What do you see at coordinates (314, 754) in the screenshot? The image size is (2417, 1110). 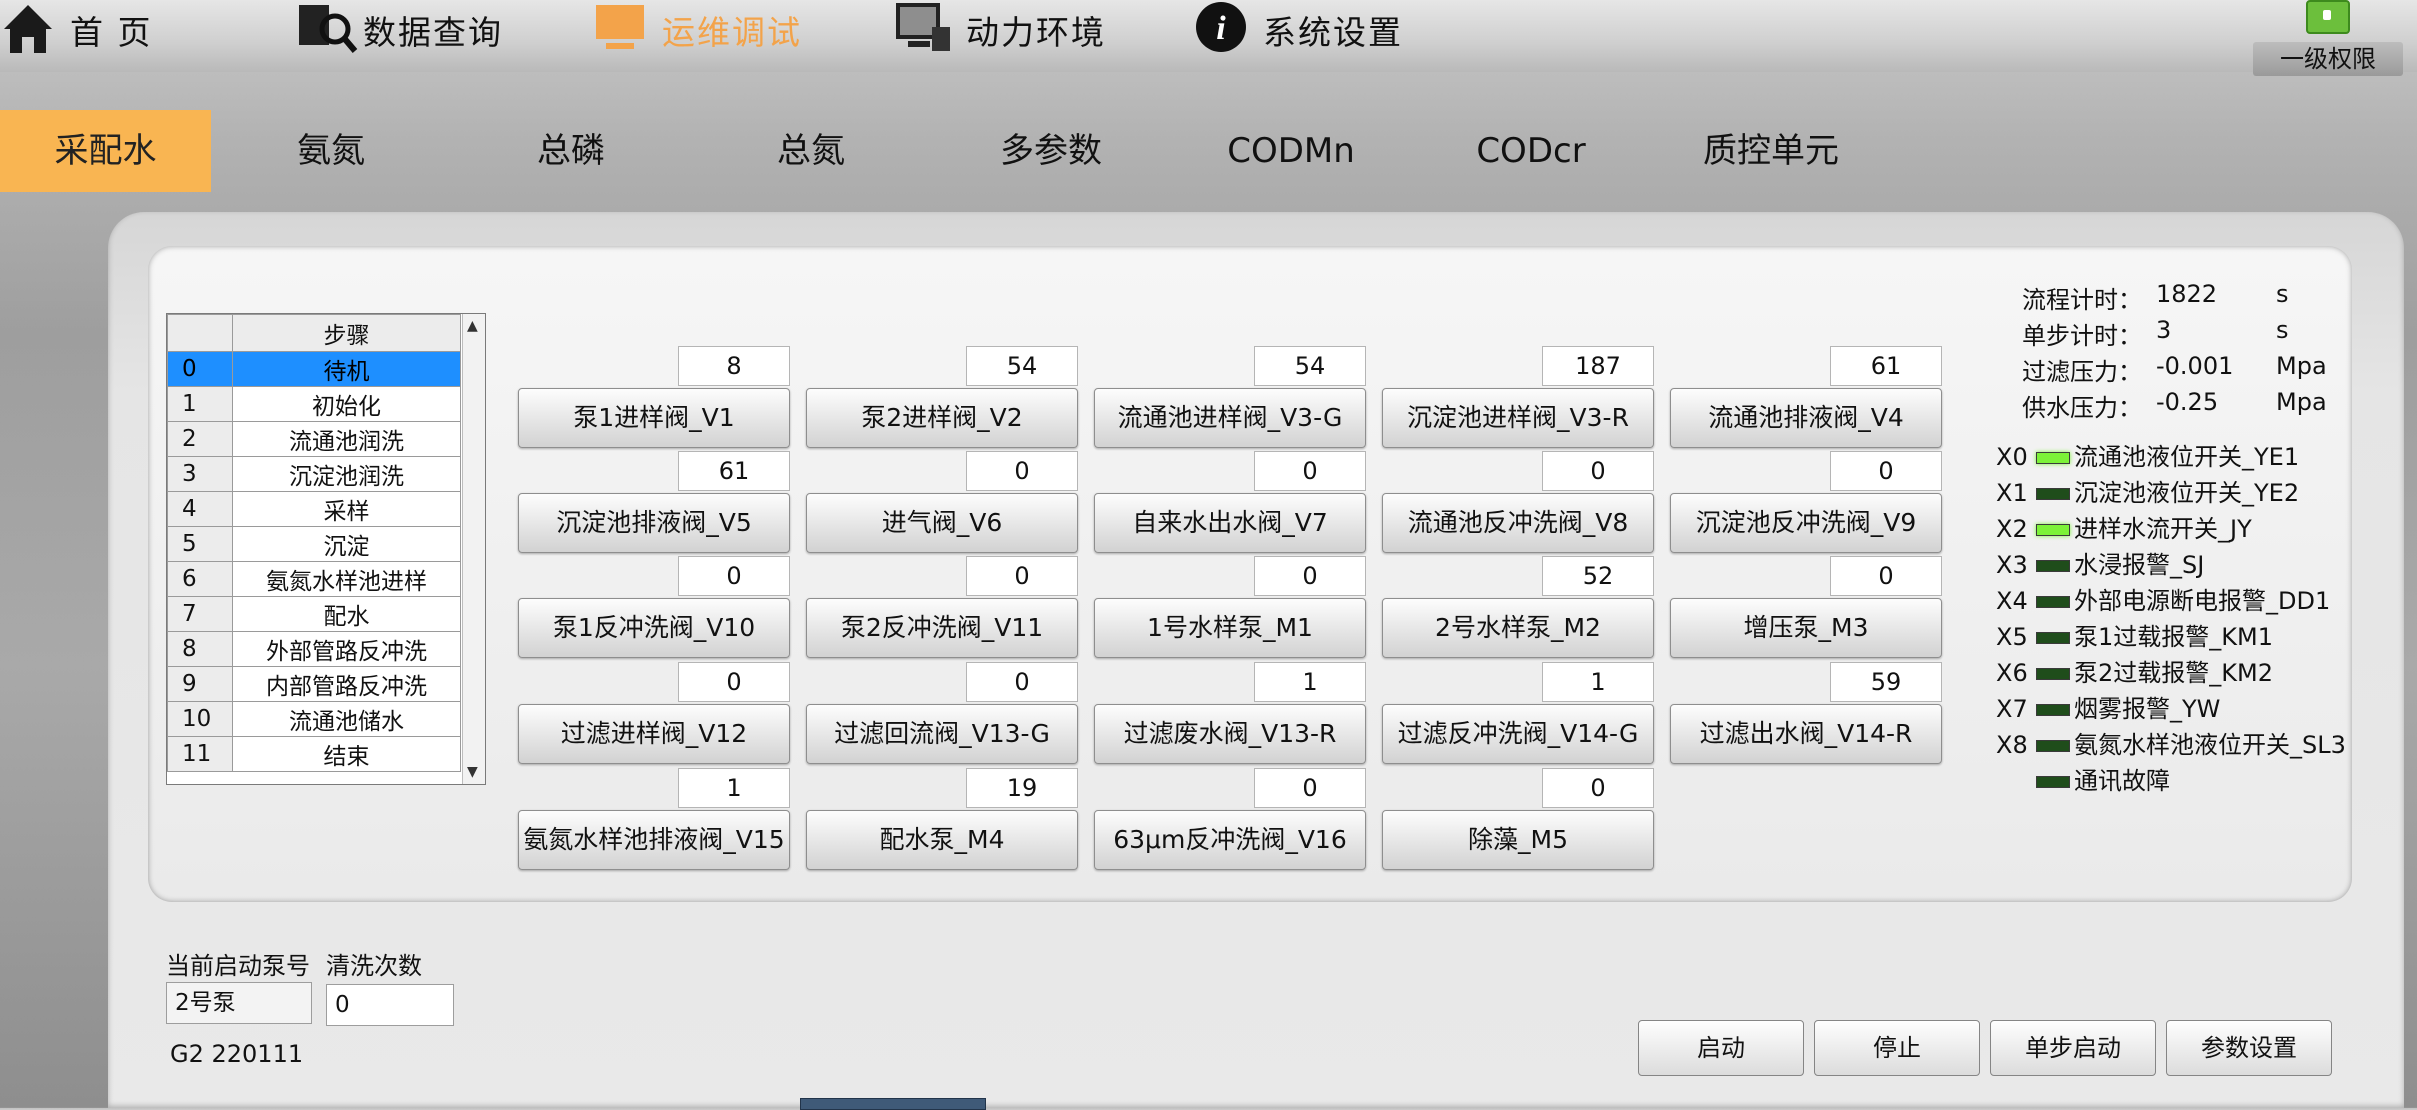 I see `step-row: 11 结束` at bounding box center [314, 754].